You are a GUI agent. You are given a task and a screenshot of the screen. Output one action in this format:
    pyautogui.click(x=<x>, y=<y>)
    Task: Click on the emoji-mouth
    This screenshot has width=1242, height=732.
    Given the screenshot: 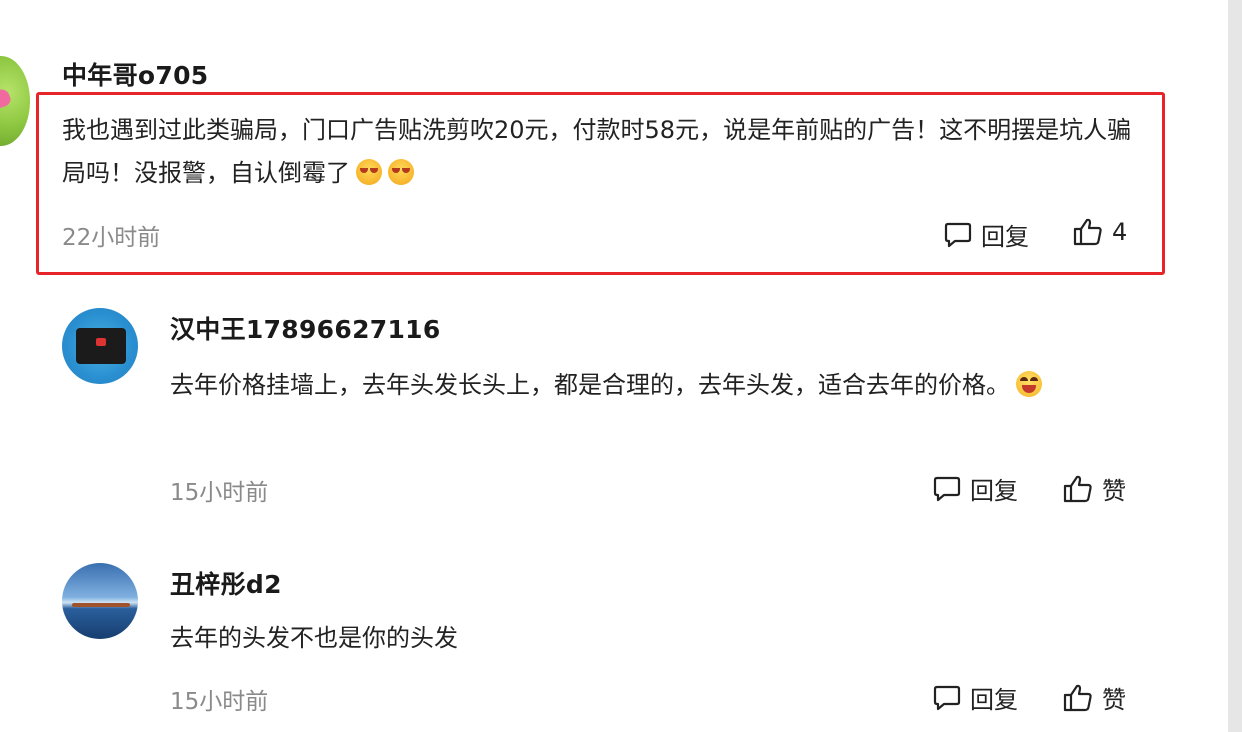 What is the action you would take?
    pyautogui.click(x=1029, y=389)
    